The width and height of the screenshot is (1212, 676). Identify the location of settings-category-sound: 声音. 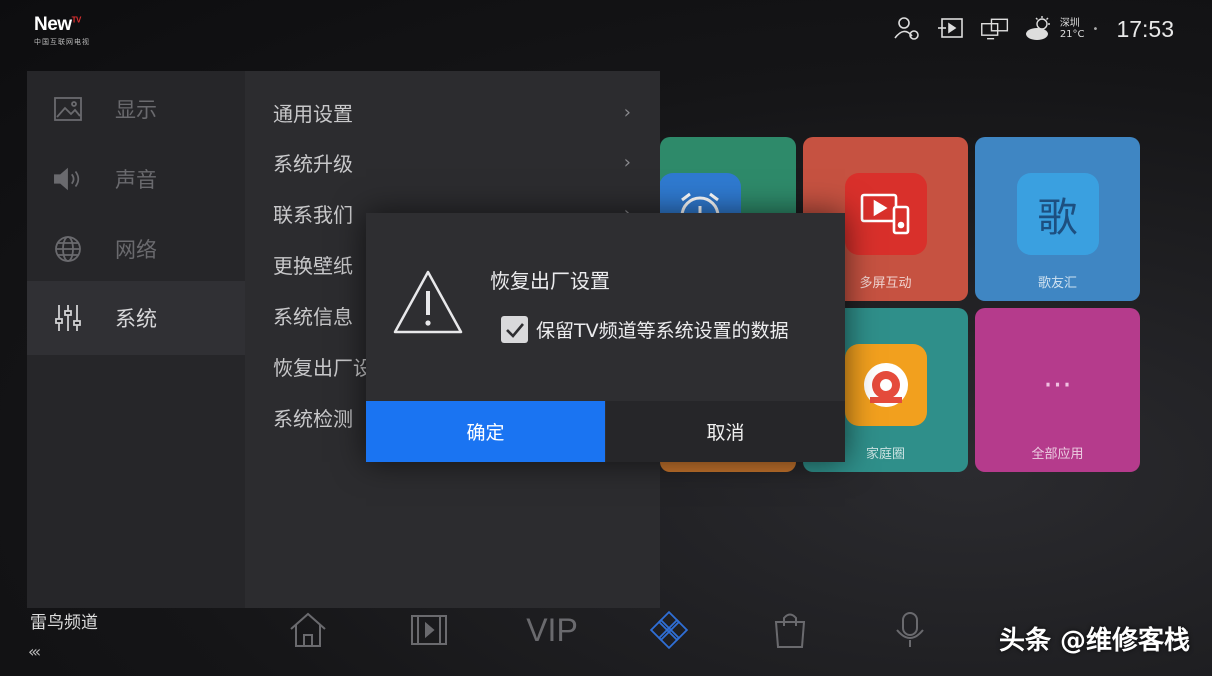
(136, 179).